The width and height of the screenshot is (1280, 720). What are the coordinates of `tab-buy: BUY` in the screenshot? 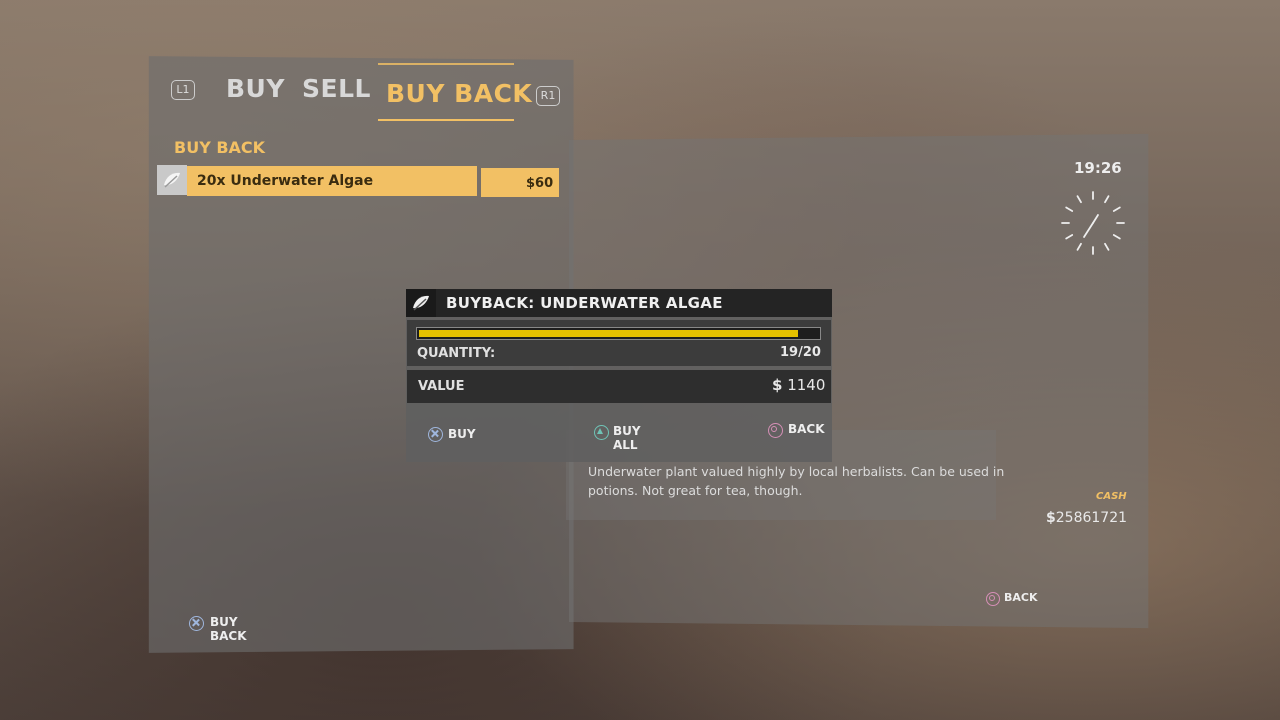 It's located at (255, 88).